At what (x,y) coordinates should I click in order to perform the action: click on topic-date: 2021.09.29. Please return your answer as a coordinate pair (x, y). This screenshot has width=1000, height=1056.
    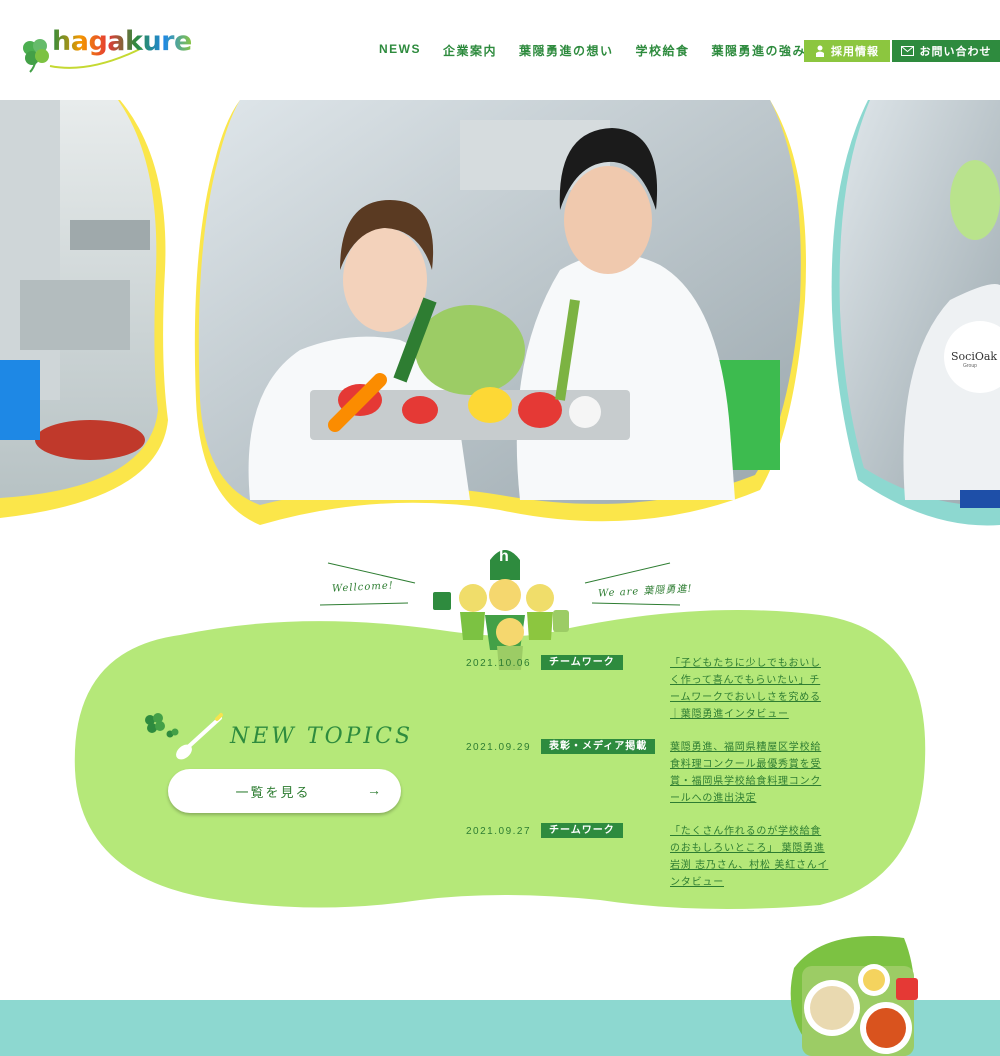
    Looking at the image, I should click on (499, 747).